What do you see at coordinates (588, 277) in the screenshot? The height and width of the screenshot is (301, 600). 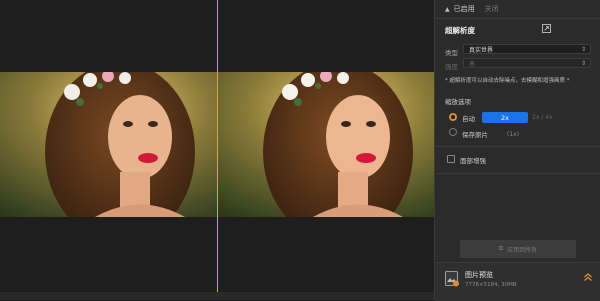 I see `double-chevron-up-icon` at bounding box center [588, 277].